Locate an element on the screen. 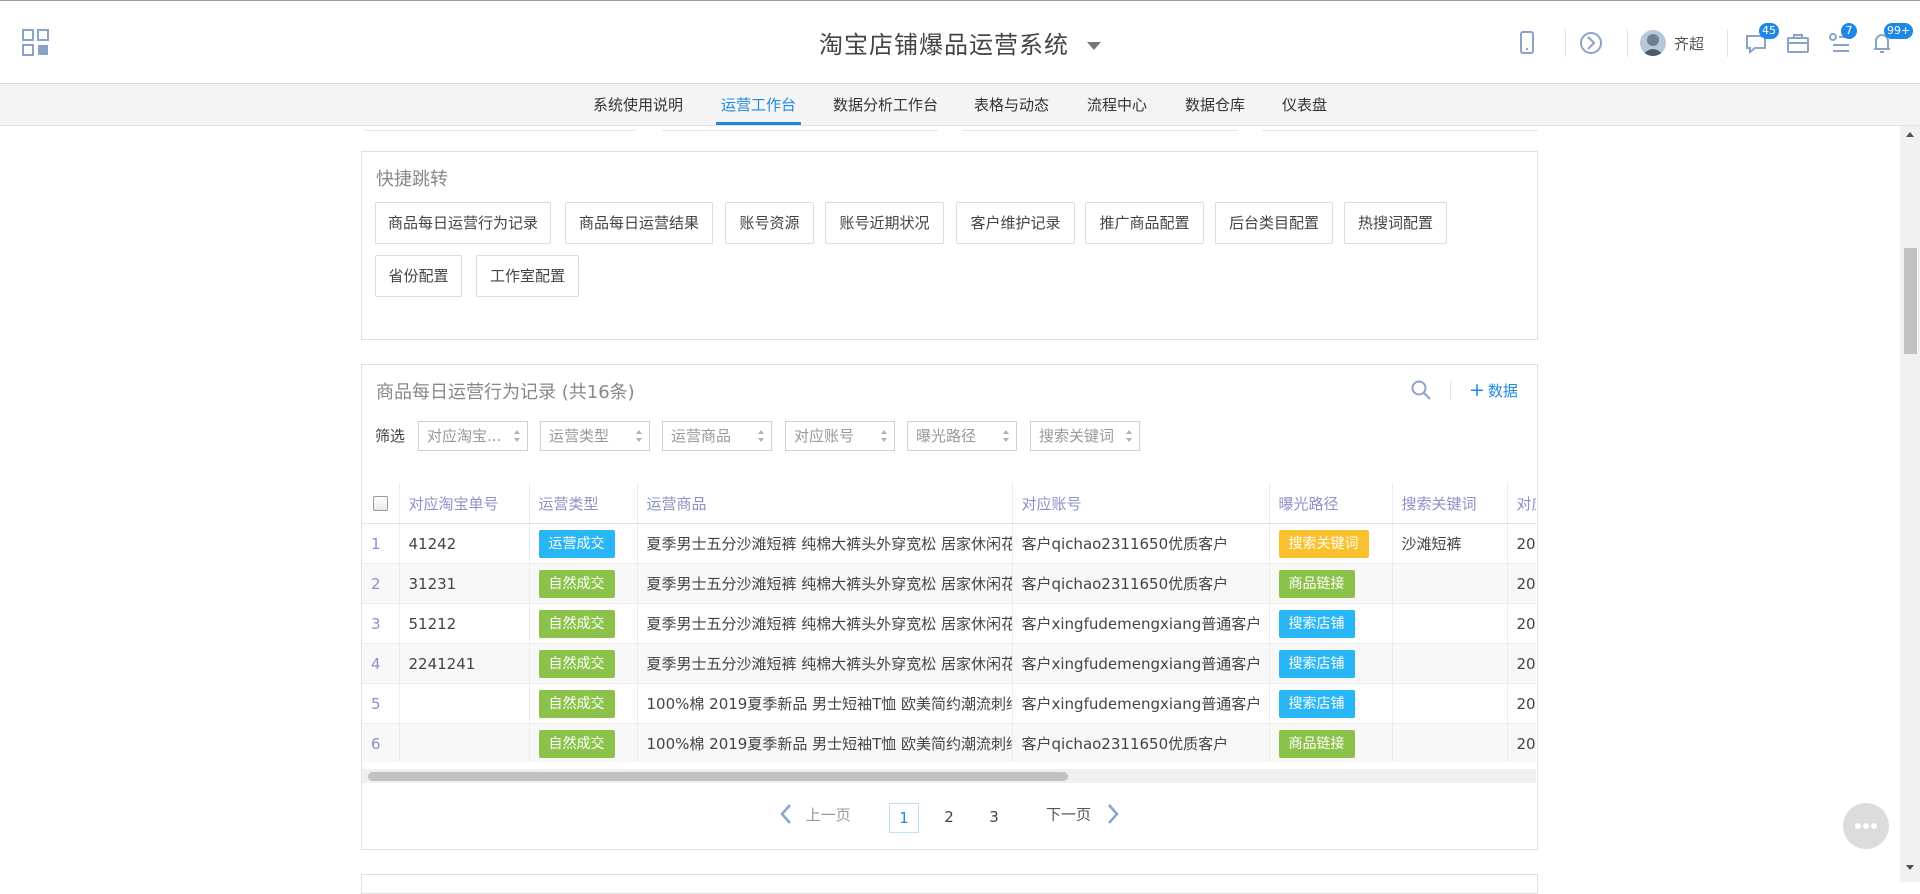 This screenshot has height=894, width=1920. chat-button: 45 is located at coordinates (1760, 41).